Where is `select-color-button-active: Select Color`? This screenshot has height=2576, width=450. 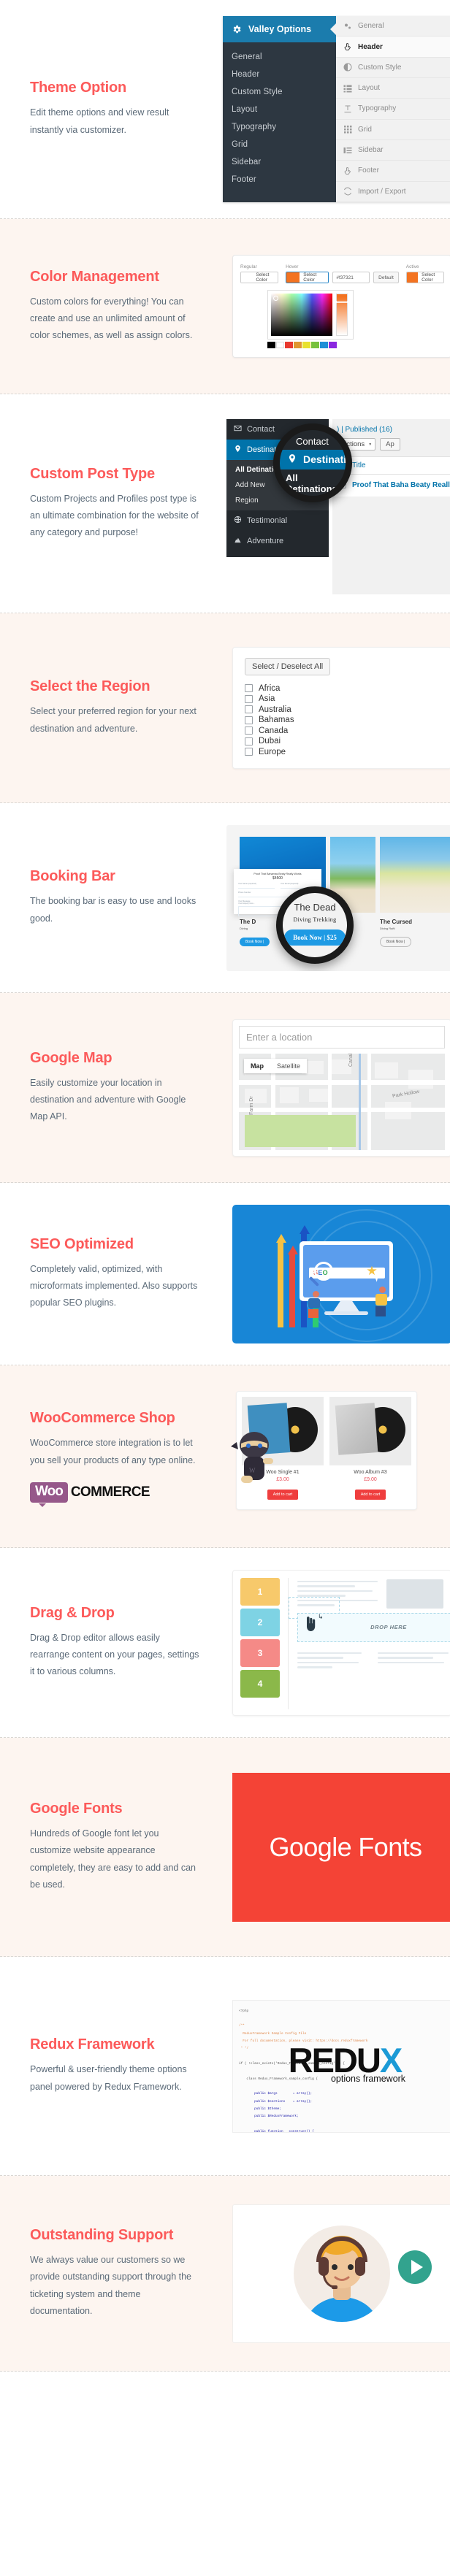 select-color-button-active: Select Color is located at coordinates (424, 277).